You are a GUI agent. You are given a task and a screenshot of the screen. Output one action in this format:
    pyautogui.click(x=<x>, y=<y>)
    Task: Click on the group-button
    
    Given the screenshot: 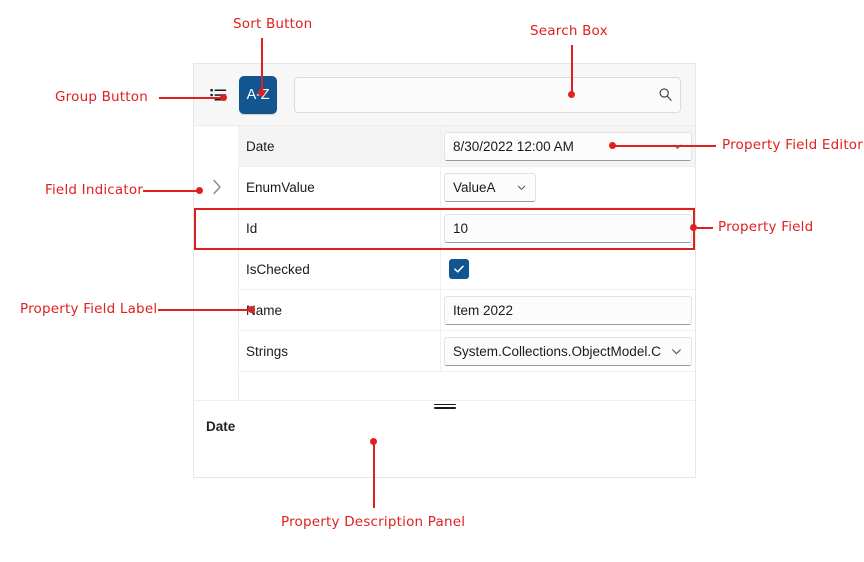 What is the action you would take?
    pyautogui.click(x=218, y=95)
    